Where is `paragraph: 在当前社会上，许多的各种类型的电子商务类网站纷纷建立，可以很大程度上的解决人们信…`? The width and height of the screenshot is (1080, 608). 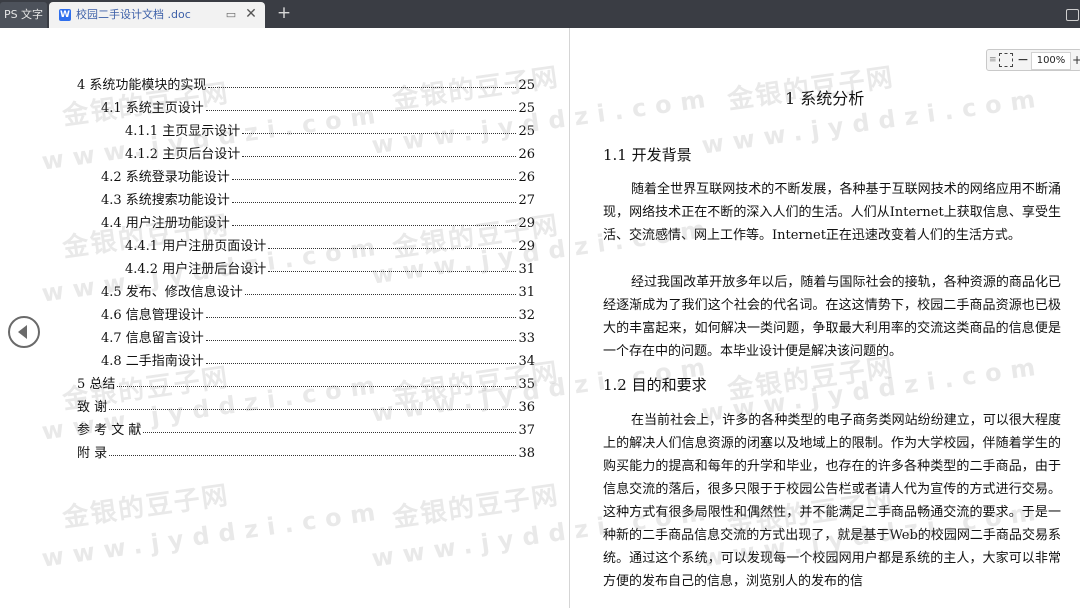
paragraph: 在当前社会上，许多的各种类型的电子商务类网站纷纷建立，可以很大程度上的解决人们信… is located at coordinates (832, 501).